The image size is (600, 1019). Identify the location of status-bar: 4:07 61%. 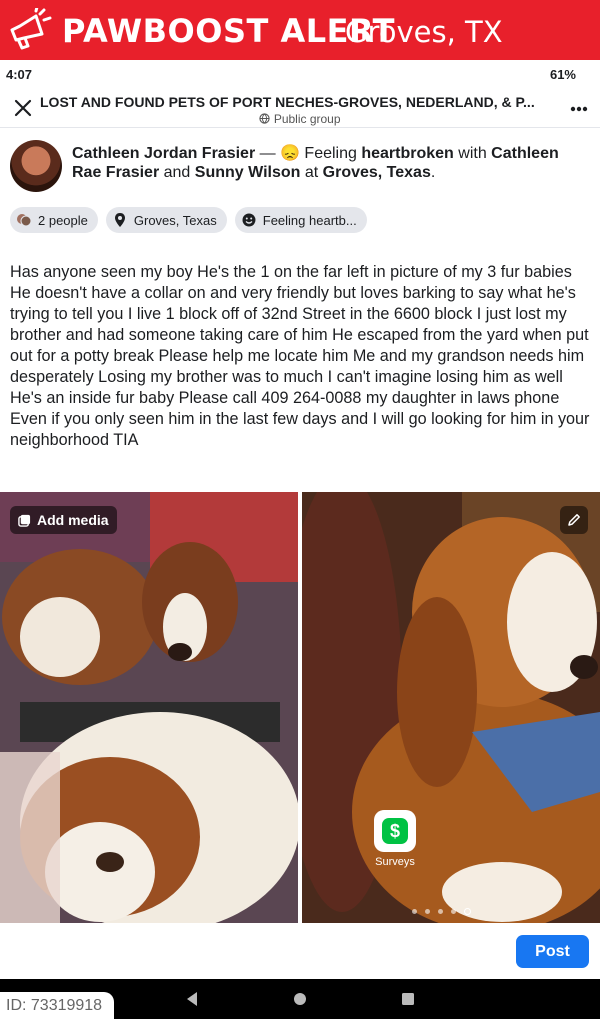
(300, 73).